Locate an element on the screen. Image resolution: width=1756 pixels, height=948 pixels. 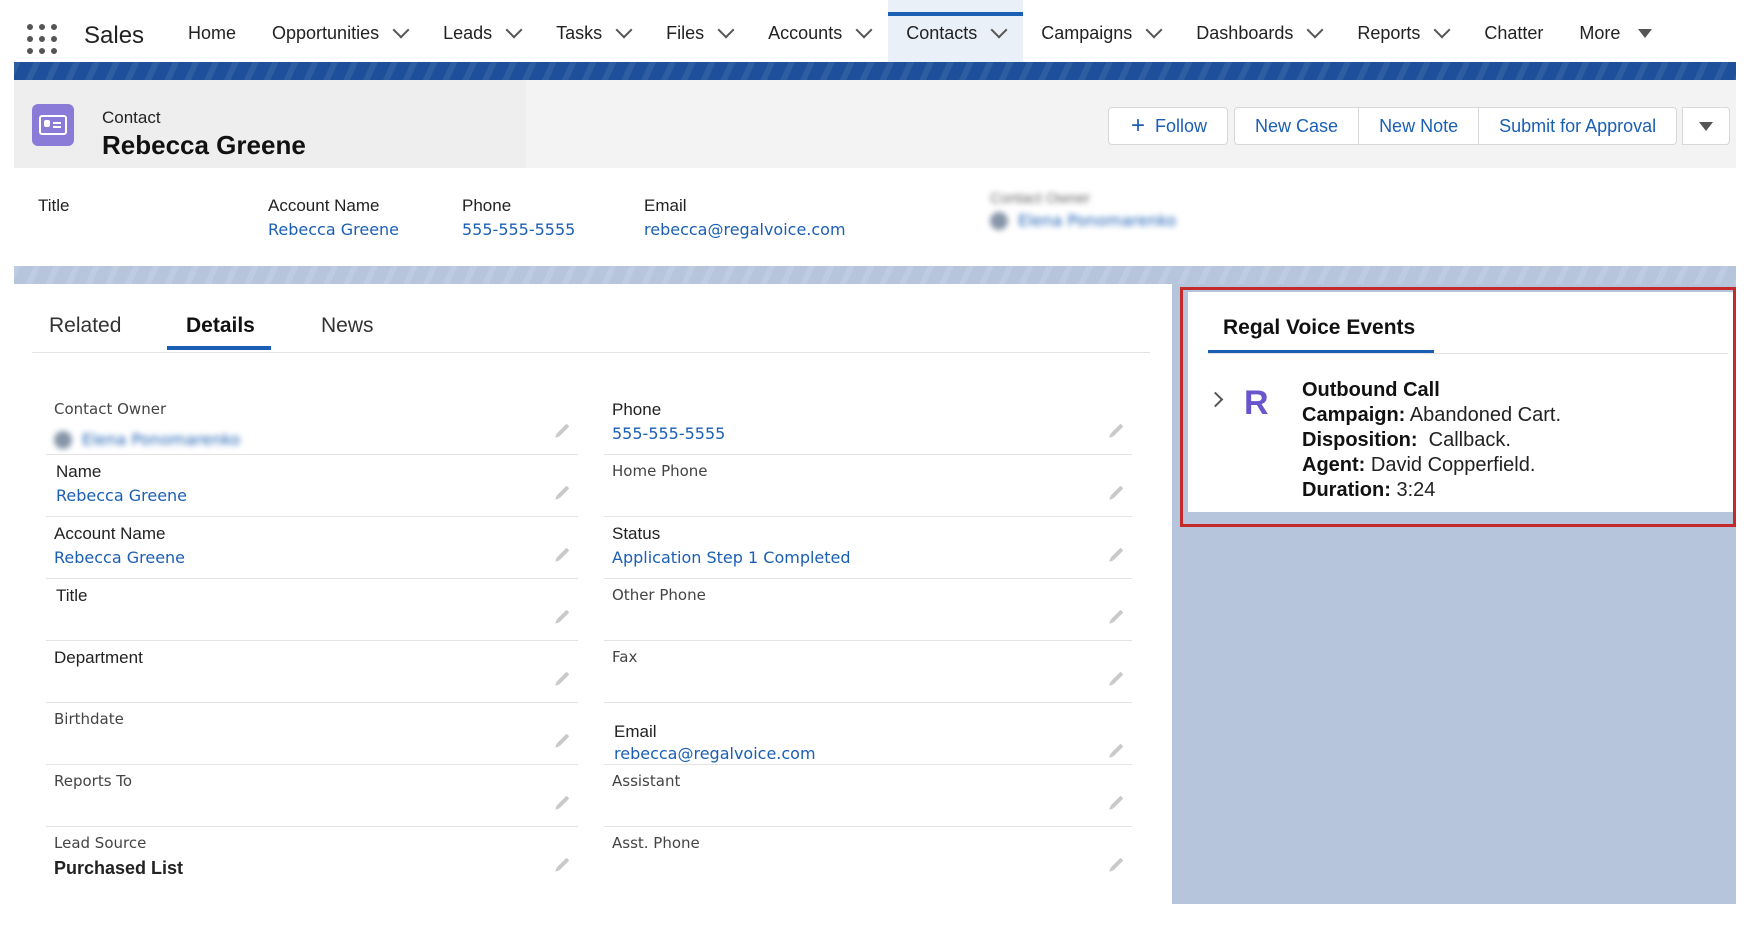
new-note-button: New Note is located at coordinates (1419, 126).